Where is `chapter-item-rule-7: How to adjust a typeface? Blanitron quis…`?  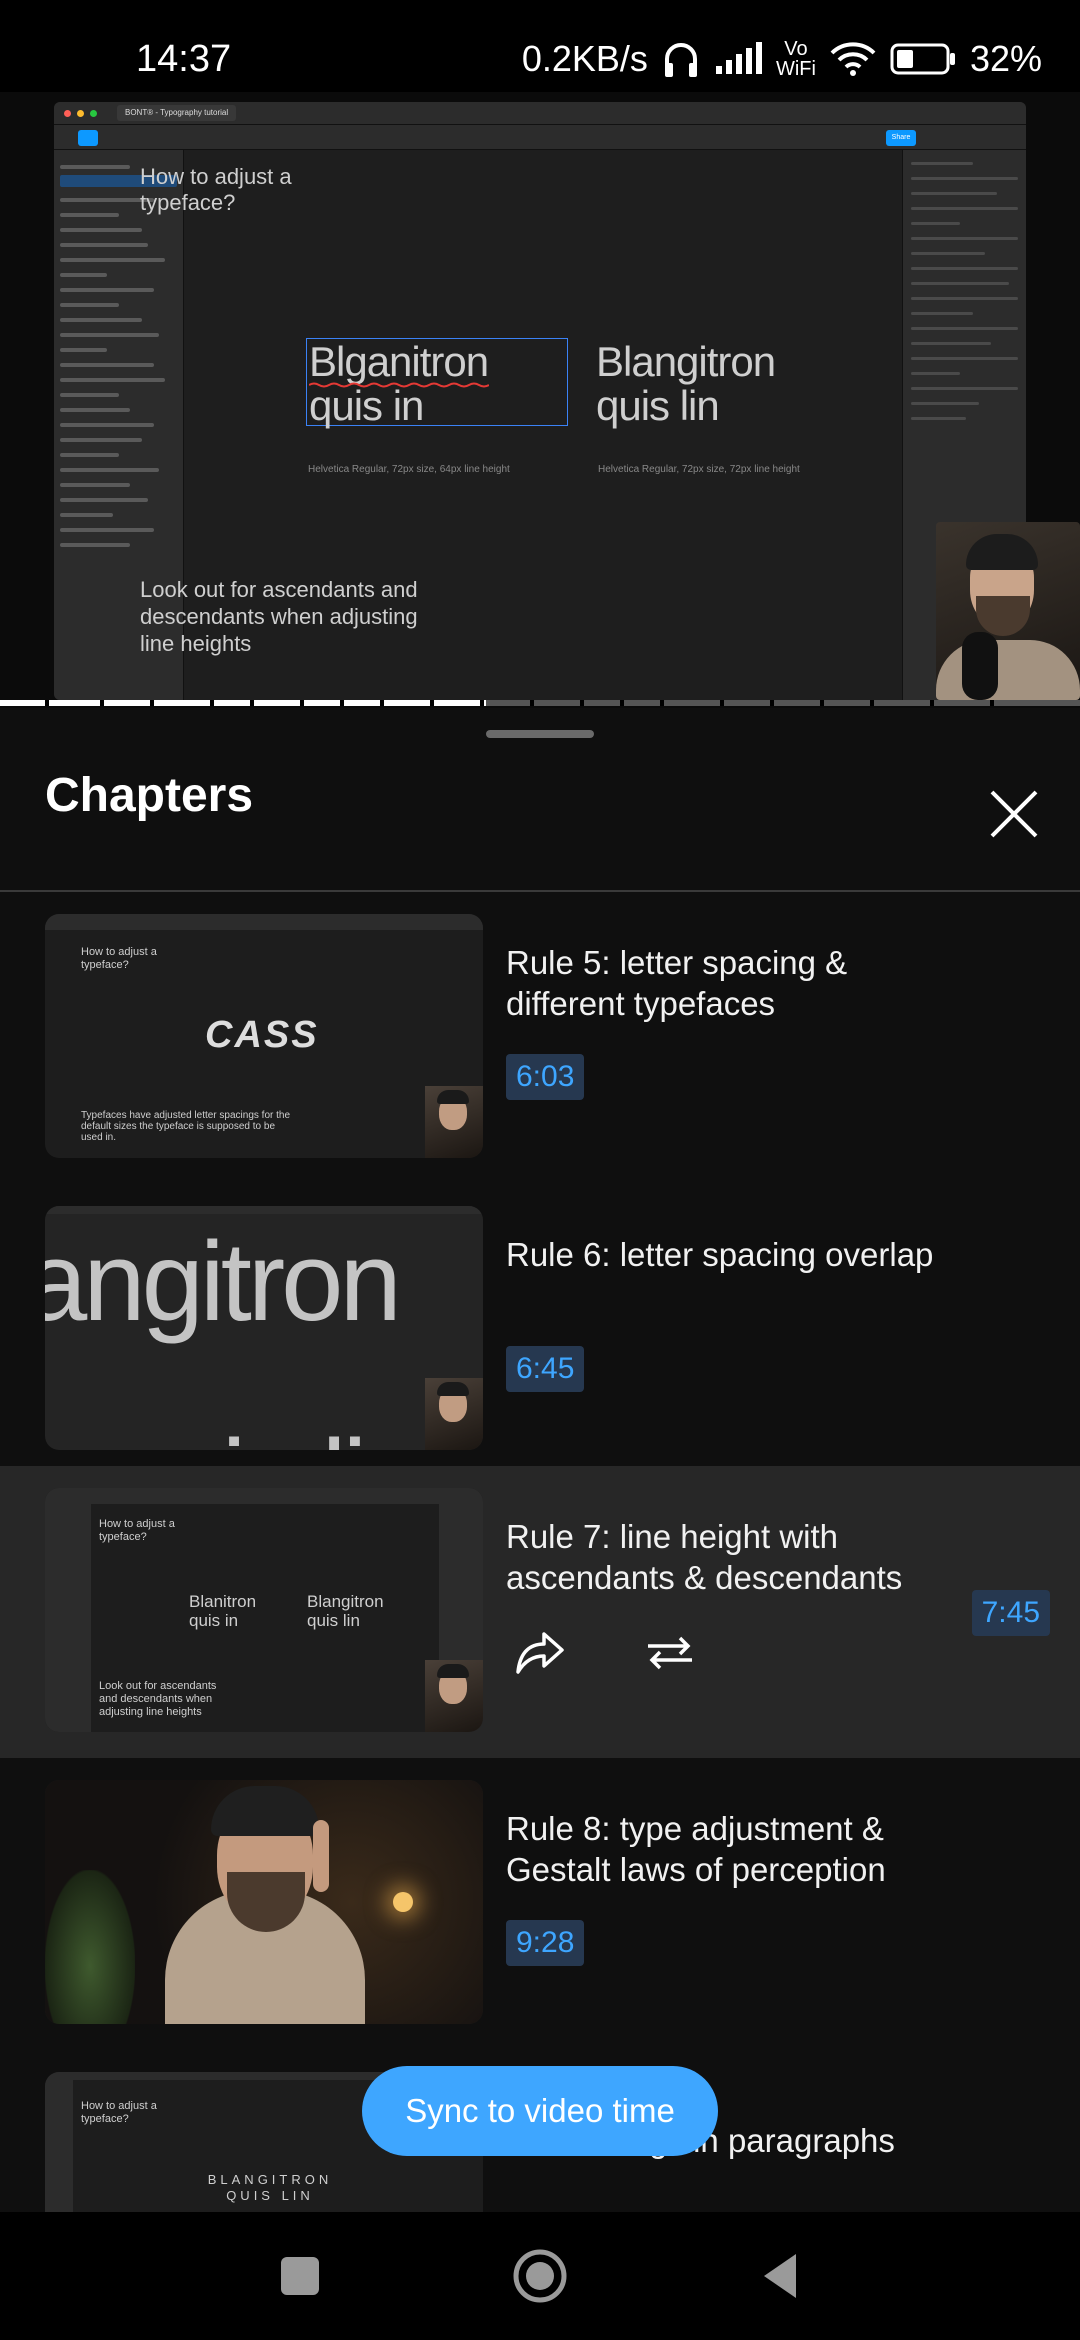 chapter-item-rule-7: How to adjust a typeface? Blanitron quis… is located at coordinates (540, 1612).